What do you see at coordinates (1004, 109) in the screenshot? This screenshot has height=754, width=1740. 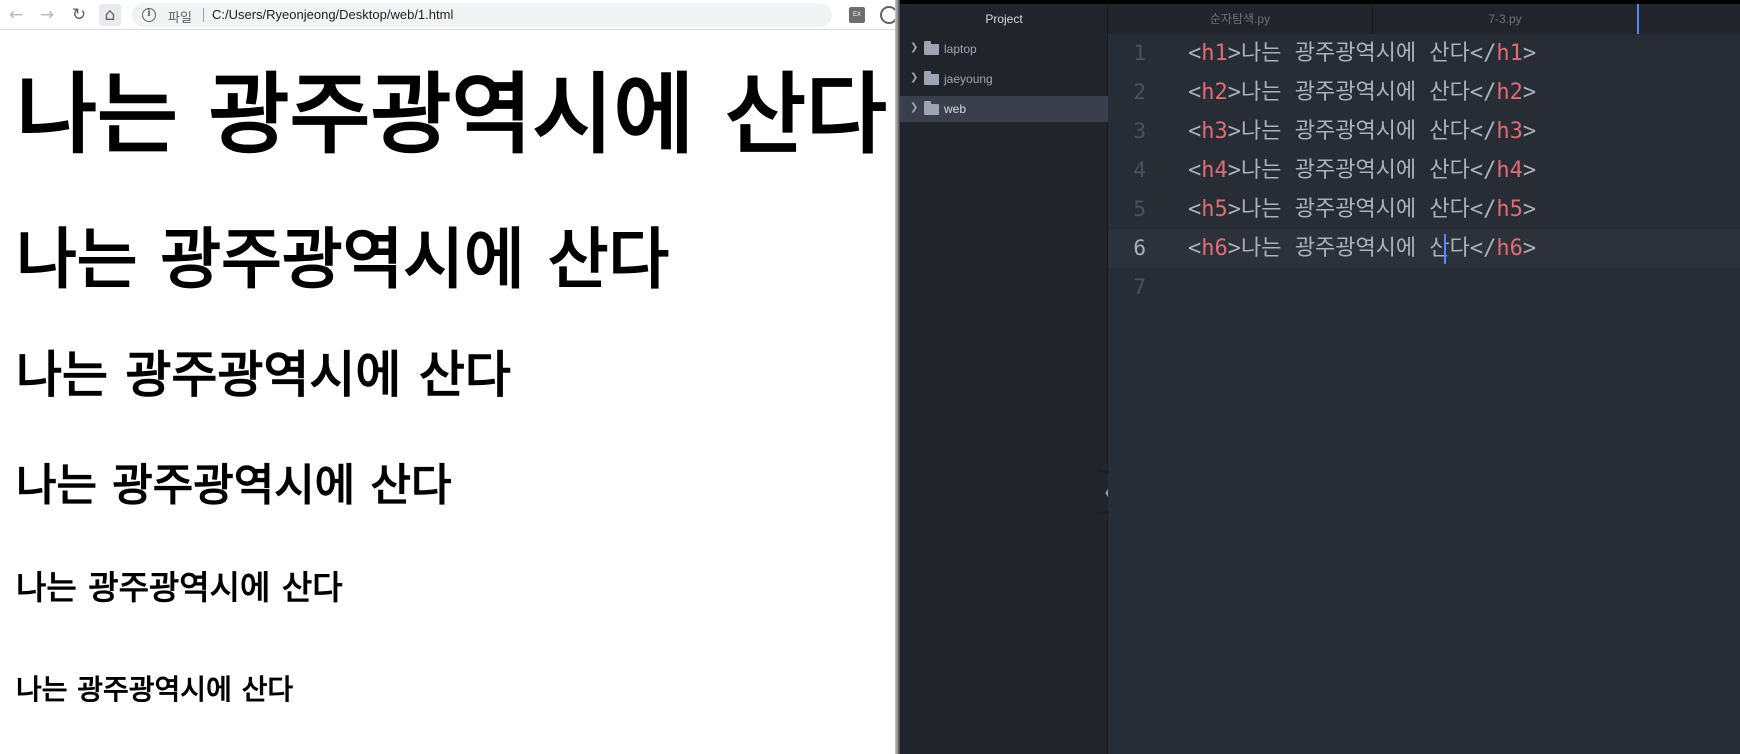 I see `tree-item-web: ❯ web` at bounding box center [1004, 109].